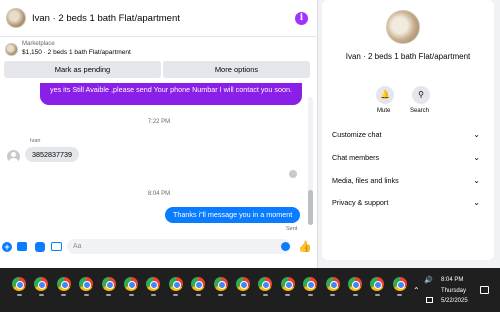 The height and width of the screenshot is (312, 500). Describe the element at coordinates (385, 95) in the screenshot. I see `bell-icon: 🔔` at that location.